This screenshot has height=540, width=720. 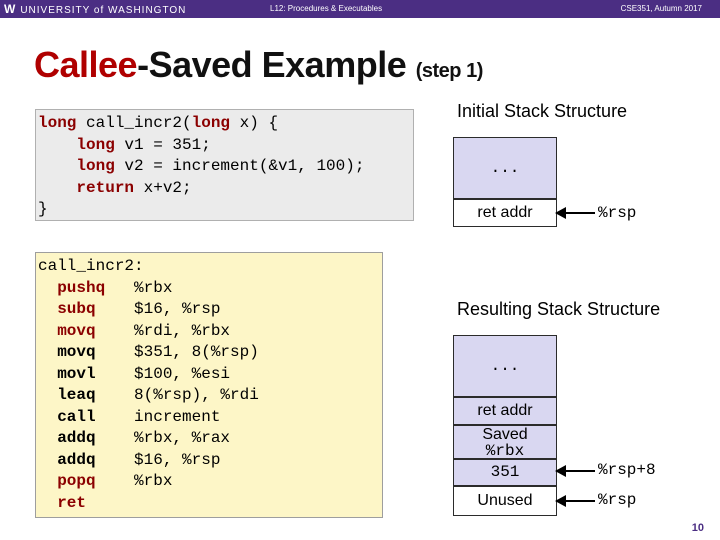 What do you see at coordinates (542, 111) in the screenshot?
I see `initial-stack-heading: Initial Stack Structure` at bounding box center [542, 111].